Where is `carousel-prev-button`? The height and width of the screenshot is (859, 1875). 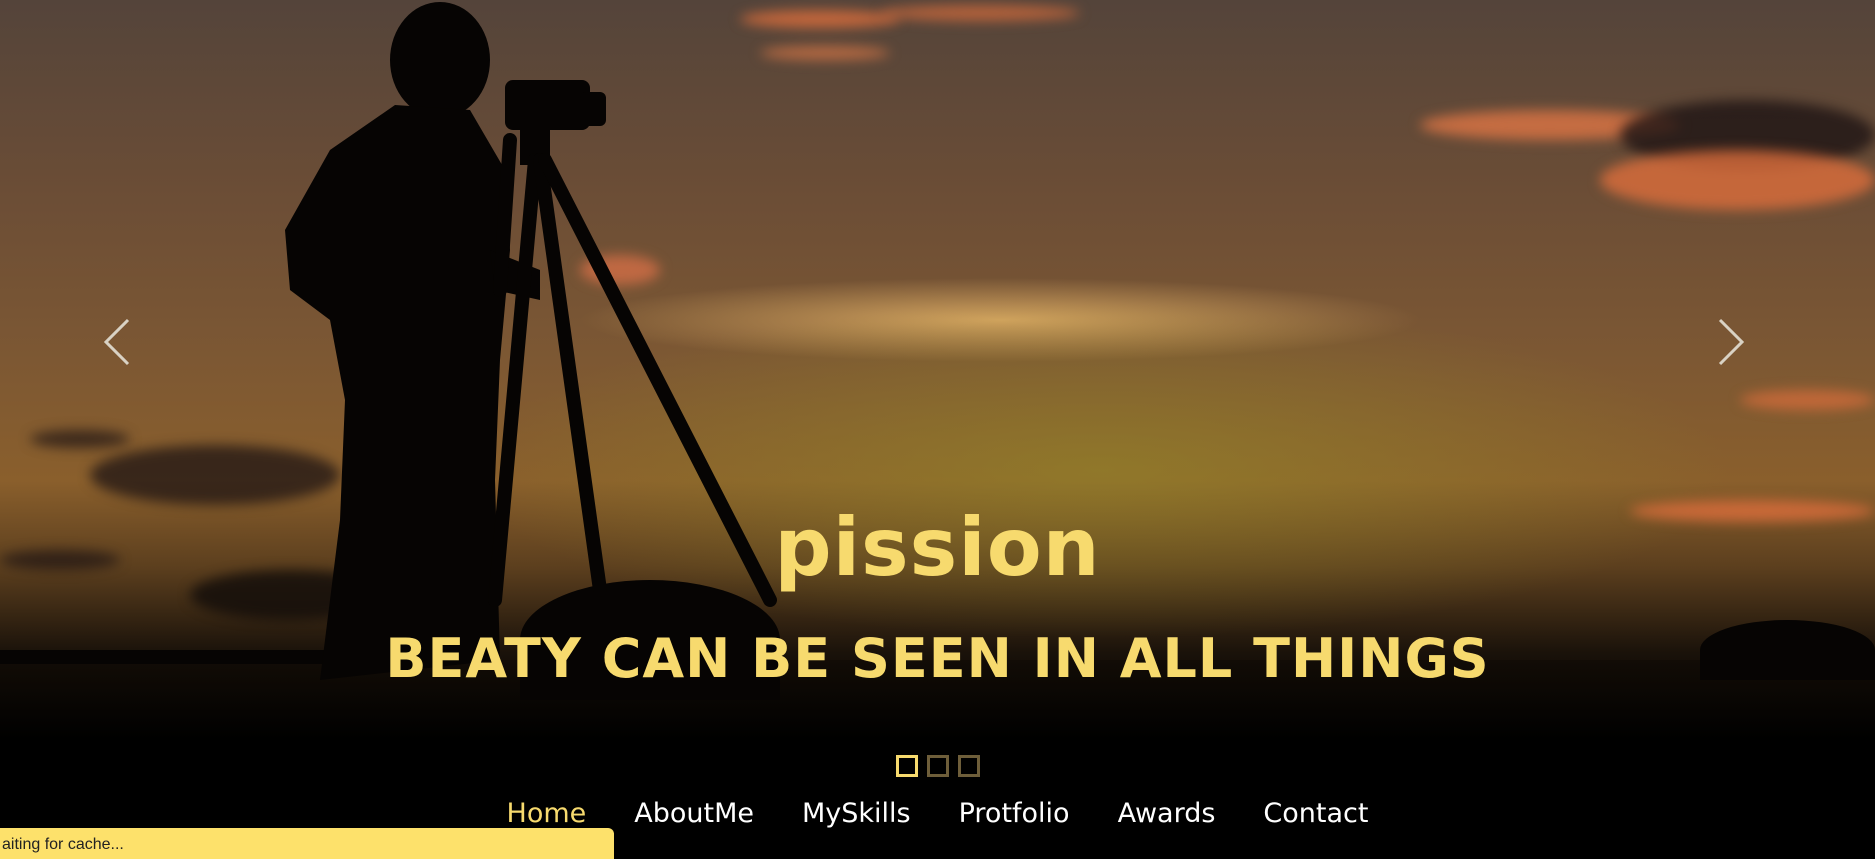
carousel-prev-button is located at coordinates (118, 342).